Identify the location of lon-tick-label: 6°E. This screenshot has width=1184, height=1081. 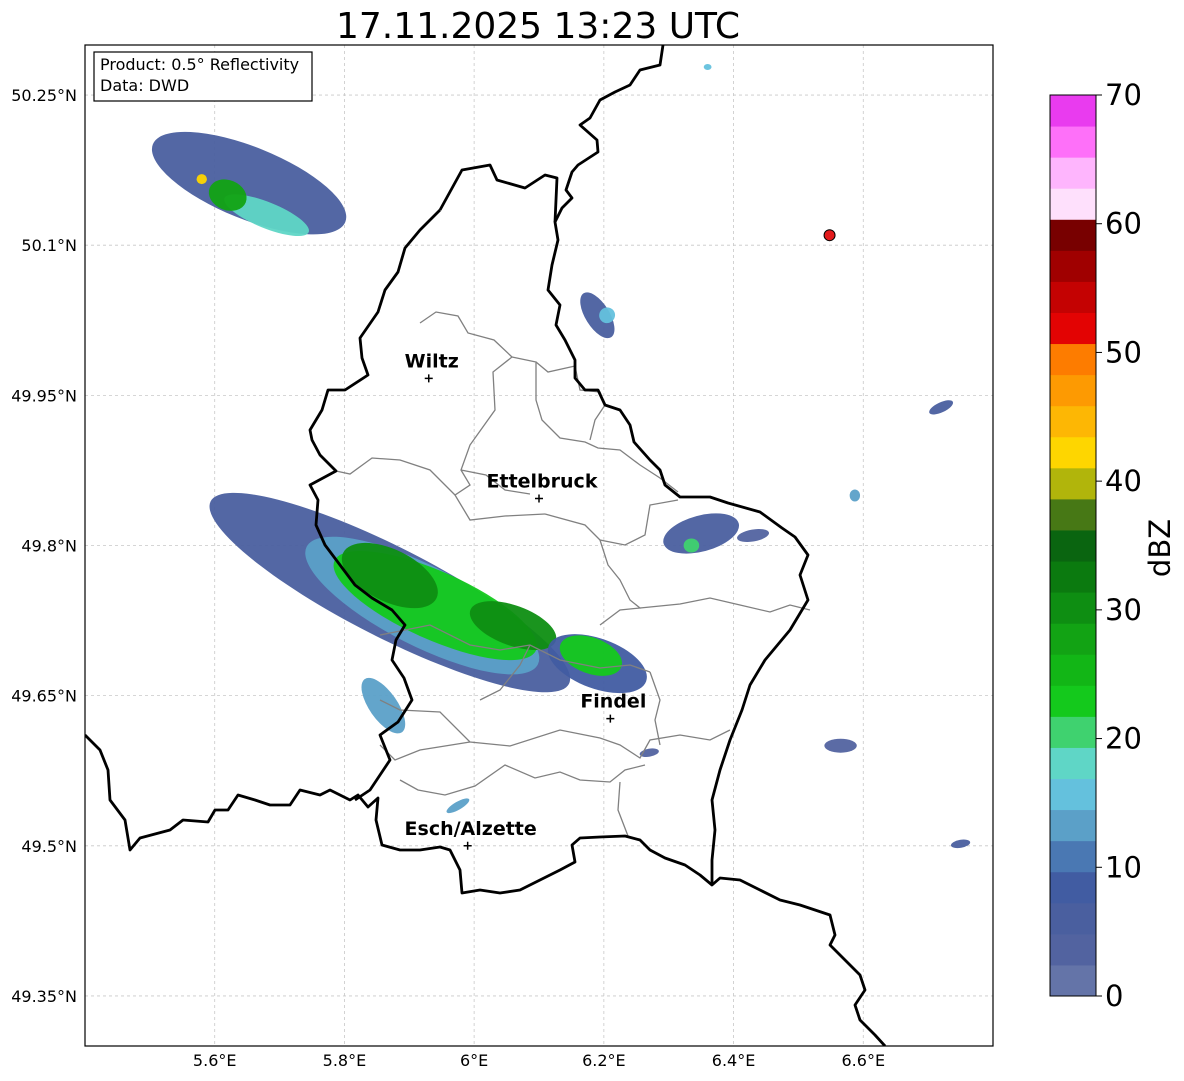
(474, 1060).